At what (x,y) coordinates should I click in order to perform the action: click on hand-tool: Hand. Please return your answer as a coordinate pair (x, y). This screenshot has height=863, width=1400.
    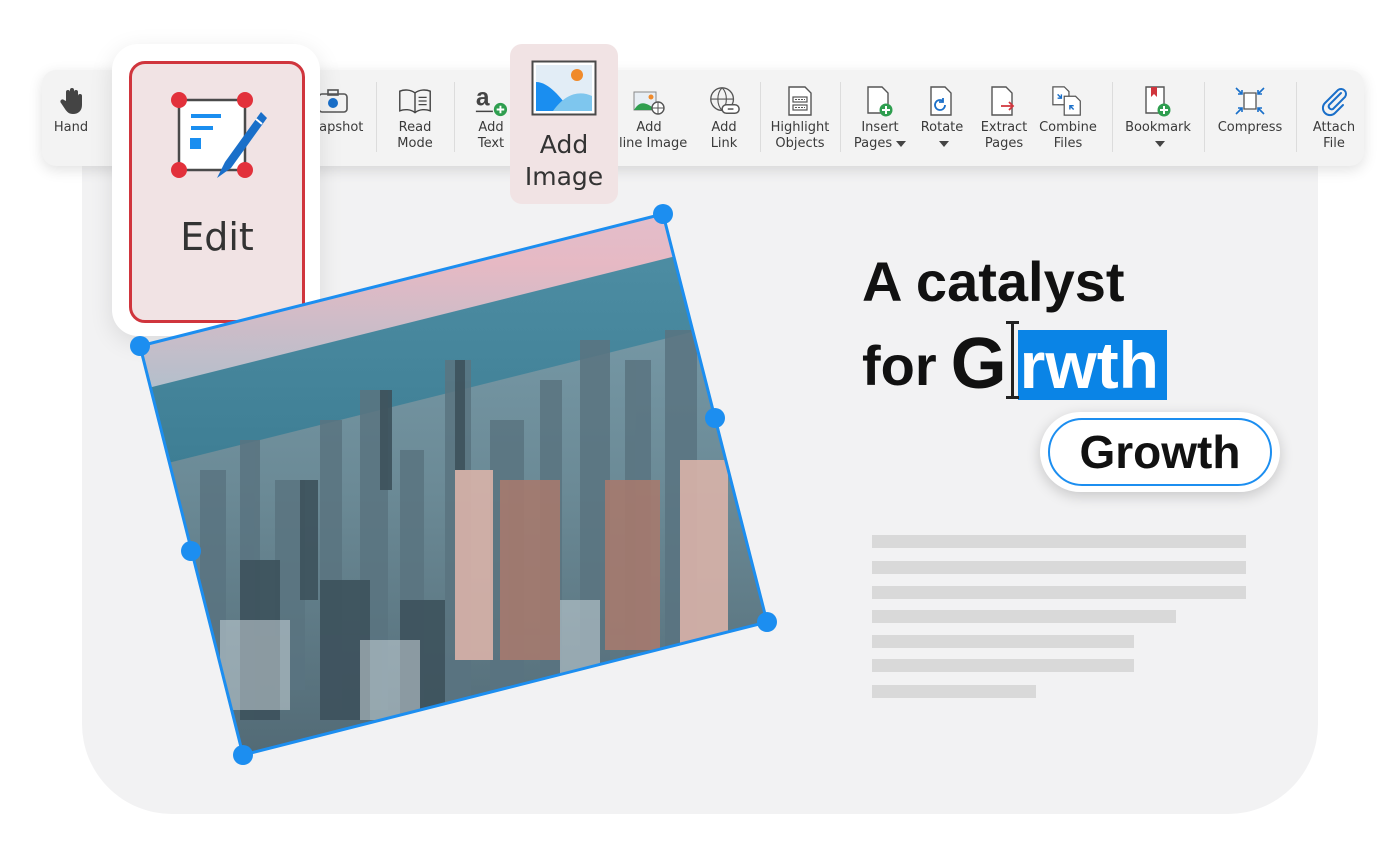
    Looking at the image, I should click on (71, 118).